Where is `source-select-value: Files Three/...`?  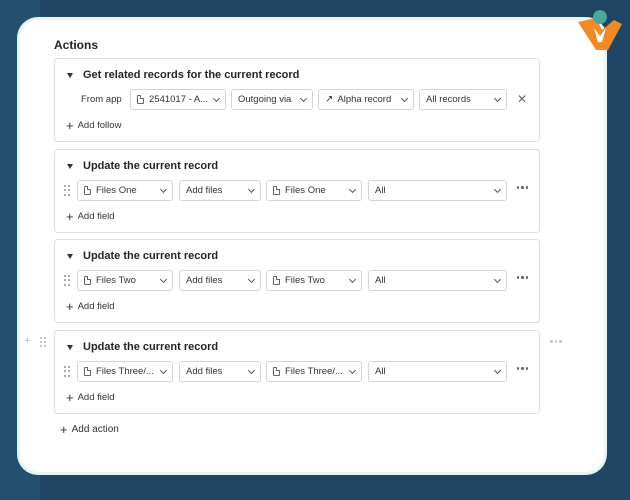
source-select-value: Files Three/... is located at coordinates (314, 371).